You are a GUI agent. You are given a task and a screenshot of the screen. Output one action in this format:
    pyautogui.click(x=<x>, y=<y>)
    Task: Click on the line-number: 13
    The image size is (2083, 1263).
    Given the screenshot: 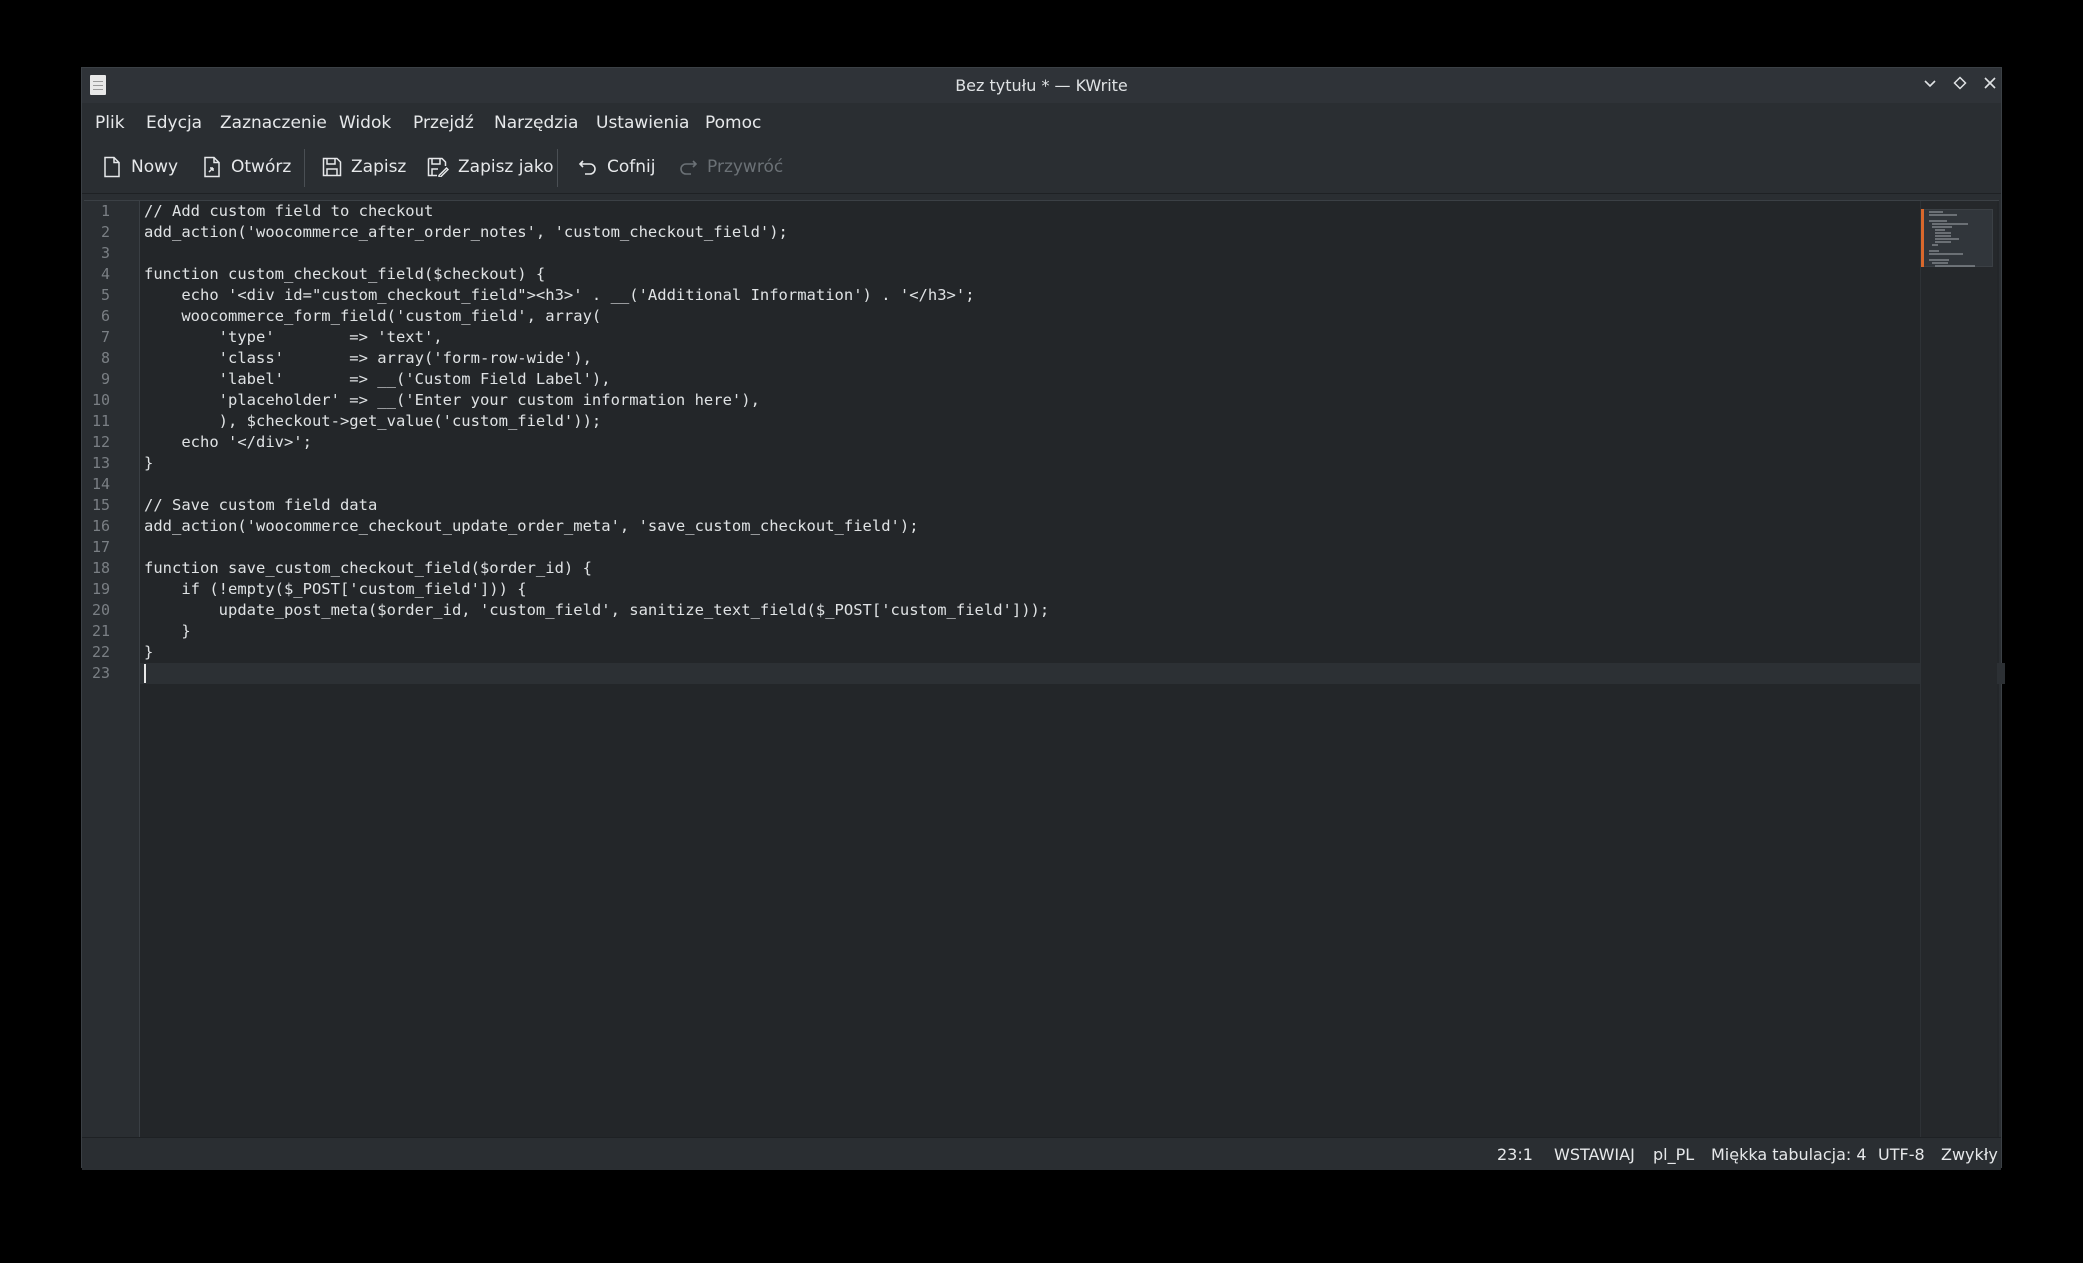 What is the action you would take?
    pyautogui.click(x=100, y=463)
    